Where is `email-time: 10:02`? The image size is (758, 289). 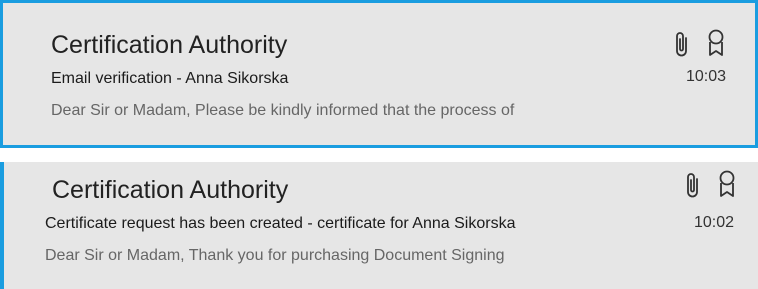 email-time: 10:02 is located at coordinates (714, 222).